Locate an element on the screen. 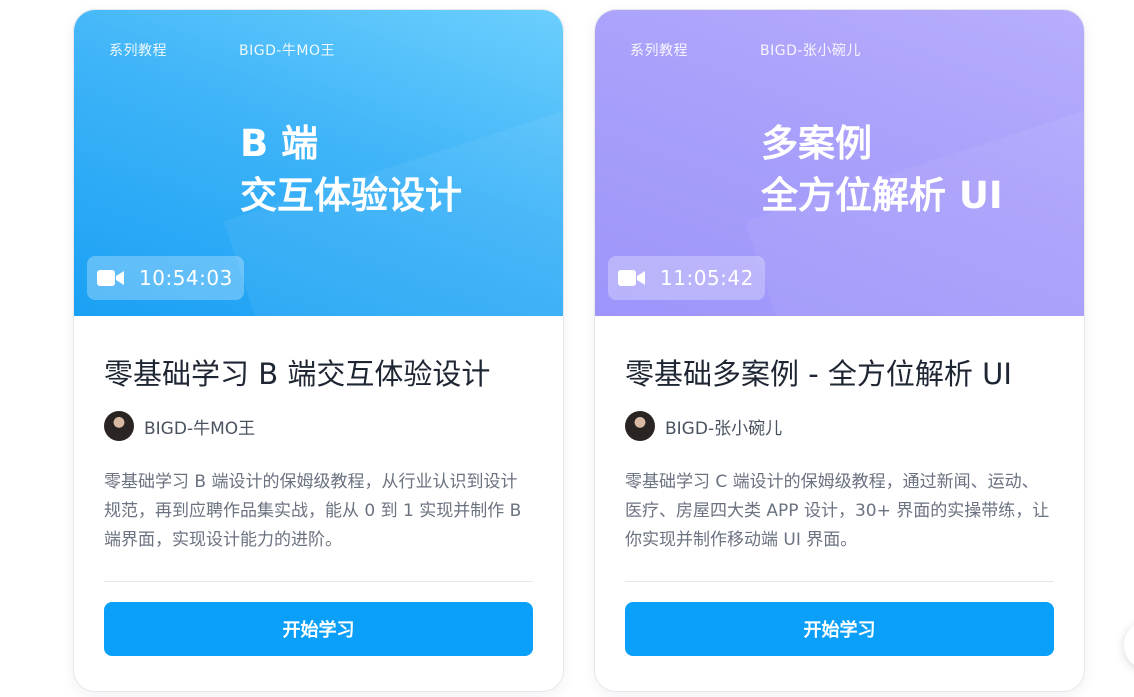  cover-title: B 端 交互体验设计 is located at coordinates (351, 170).